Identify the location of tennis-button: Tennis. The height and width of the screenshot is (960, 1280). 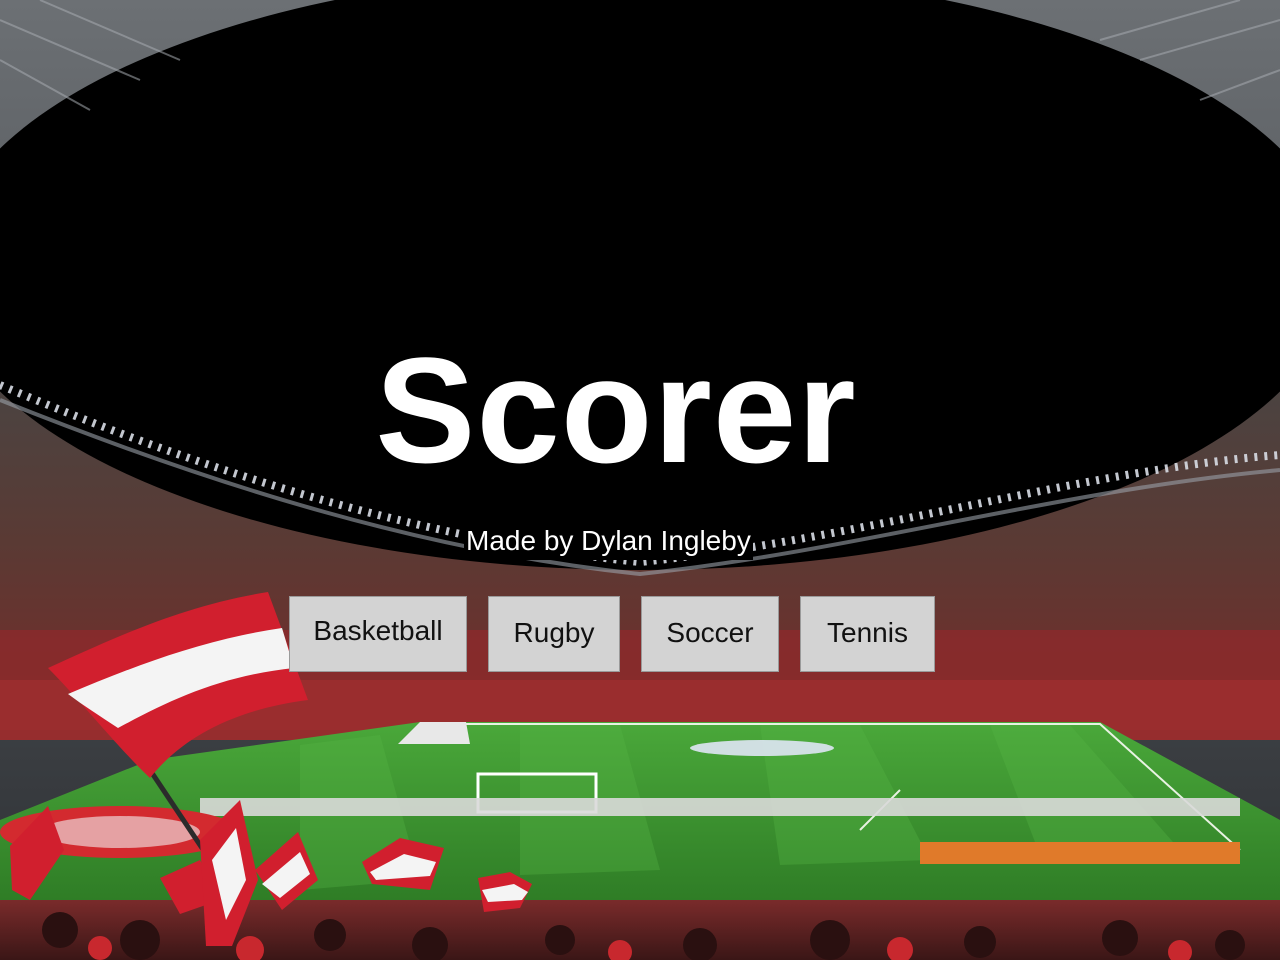
(867, 634).